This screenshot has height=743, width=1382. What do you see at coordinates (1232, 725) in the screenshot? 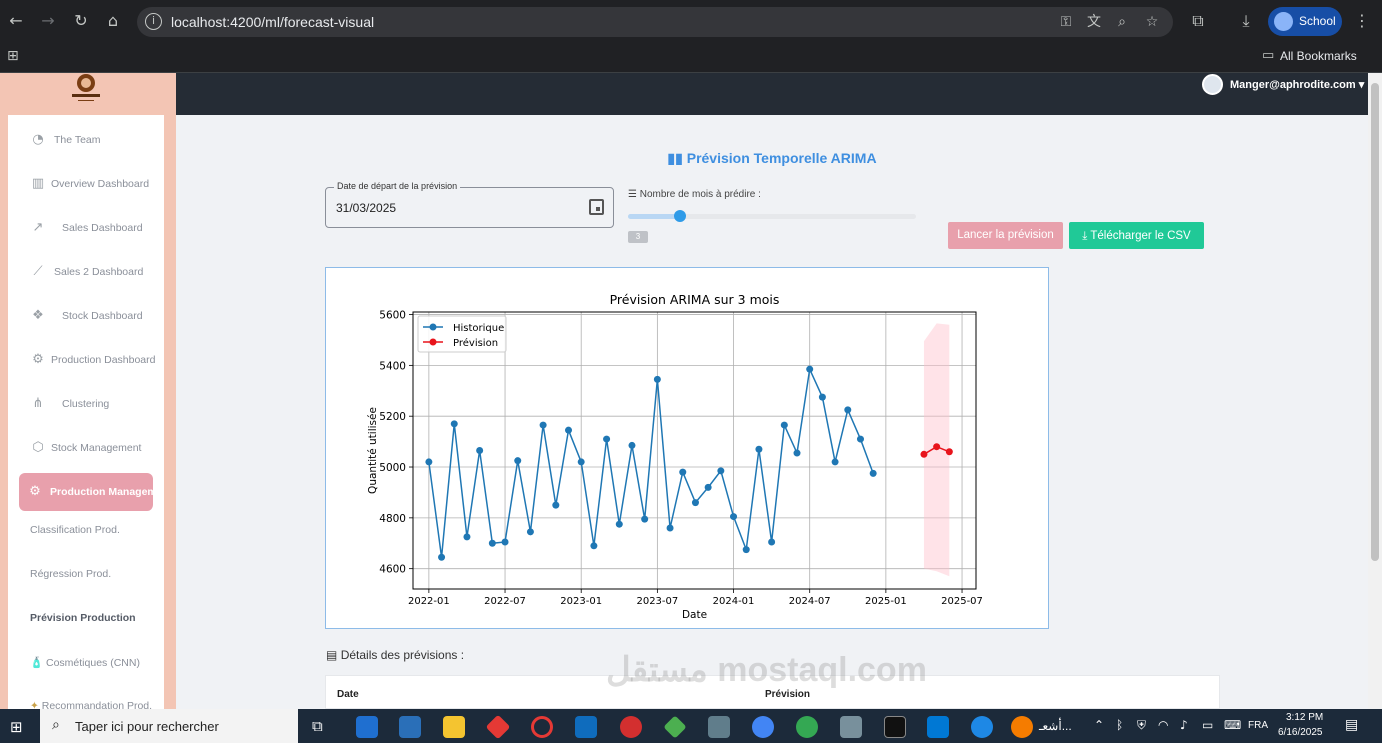
I see `keyboard-icon: ⌨` at bounding box center [1232, 725].